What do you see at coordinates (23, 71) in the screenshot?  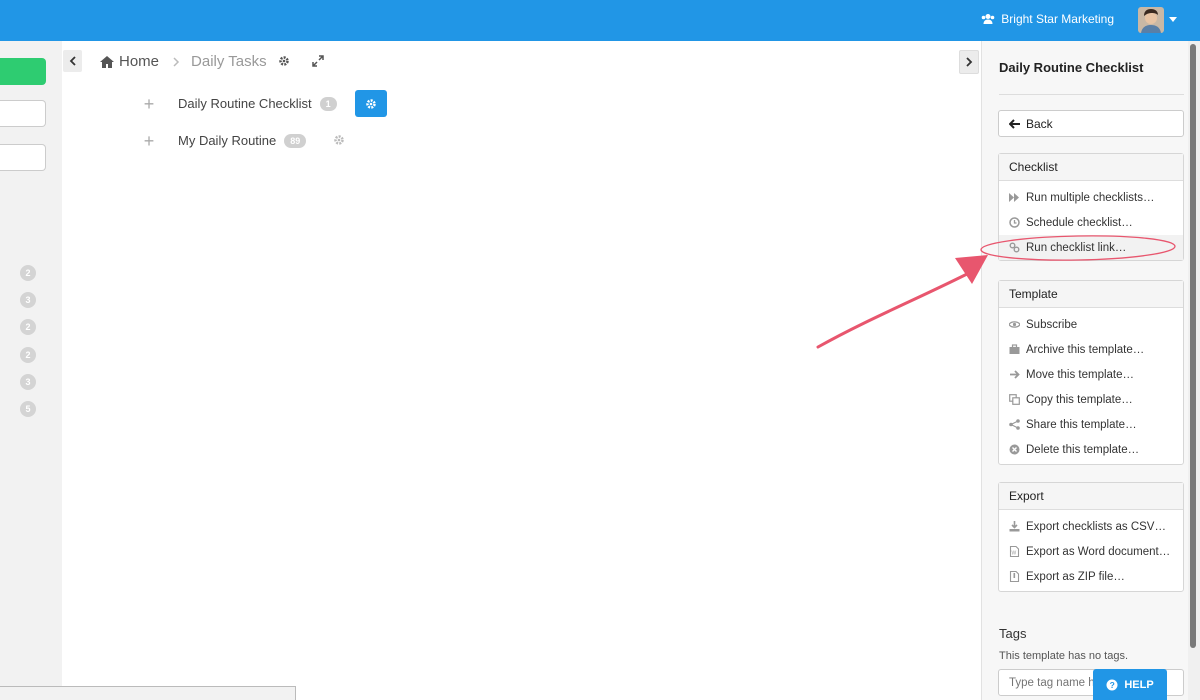 I see `new-button` at bounding box center [23, 71].